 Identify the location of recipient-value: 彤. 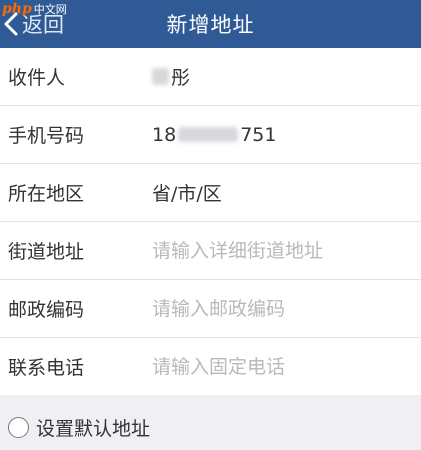
(171, 76).